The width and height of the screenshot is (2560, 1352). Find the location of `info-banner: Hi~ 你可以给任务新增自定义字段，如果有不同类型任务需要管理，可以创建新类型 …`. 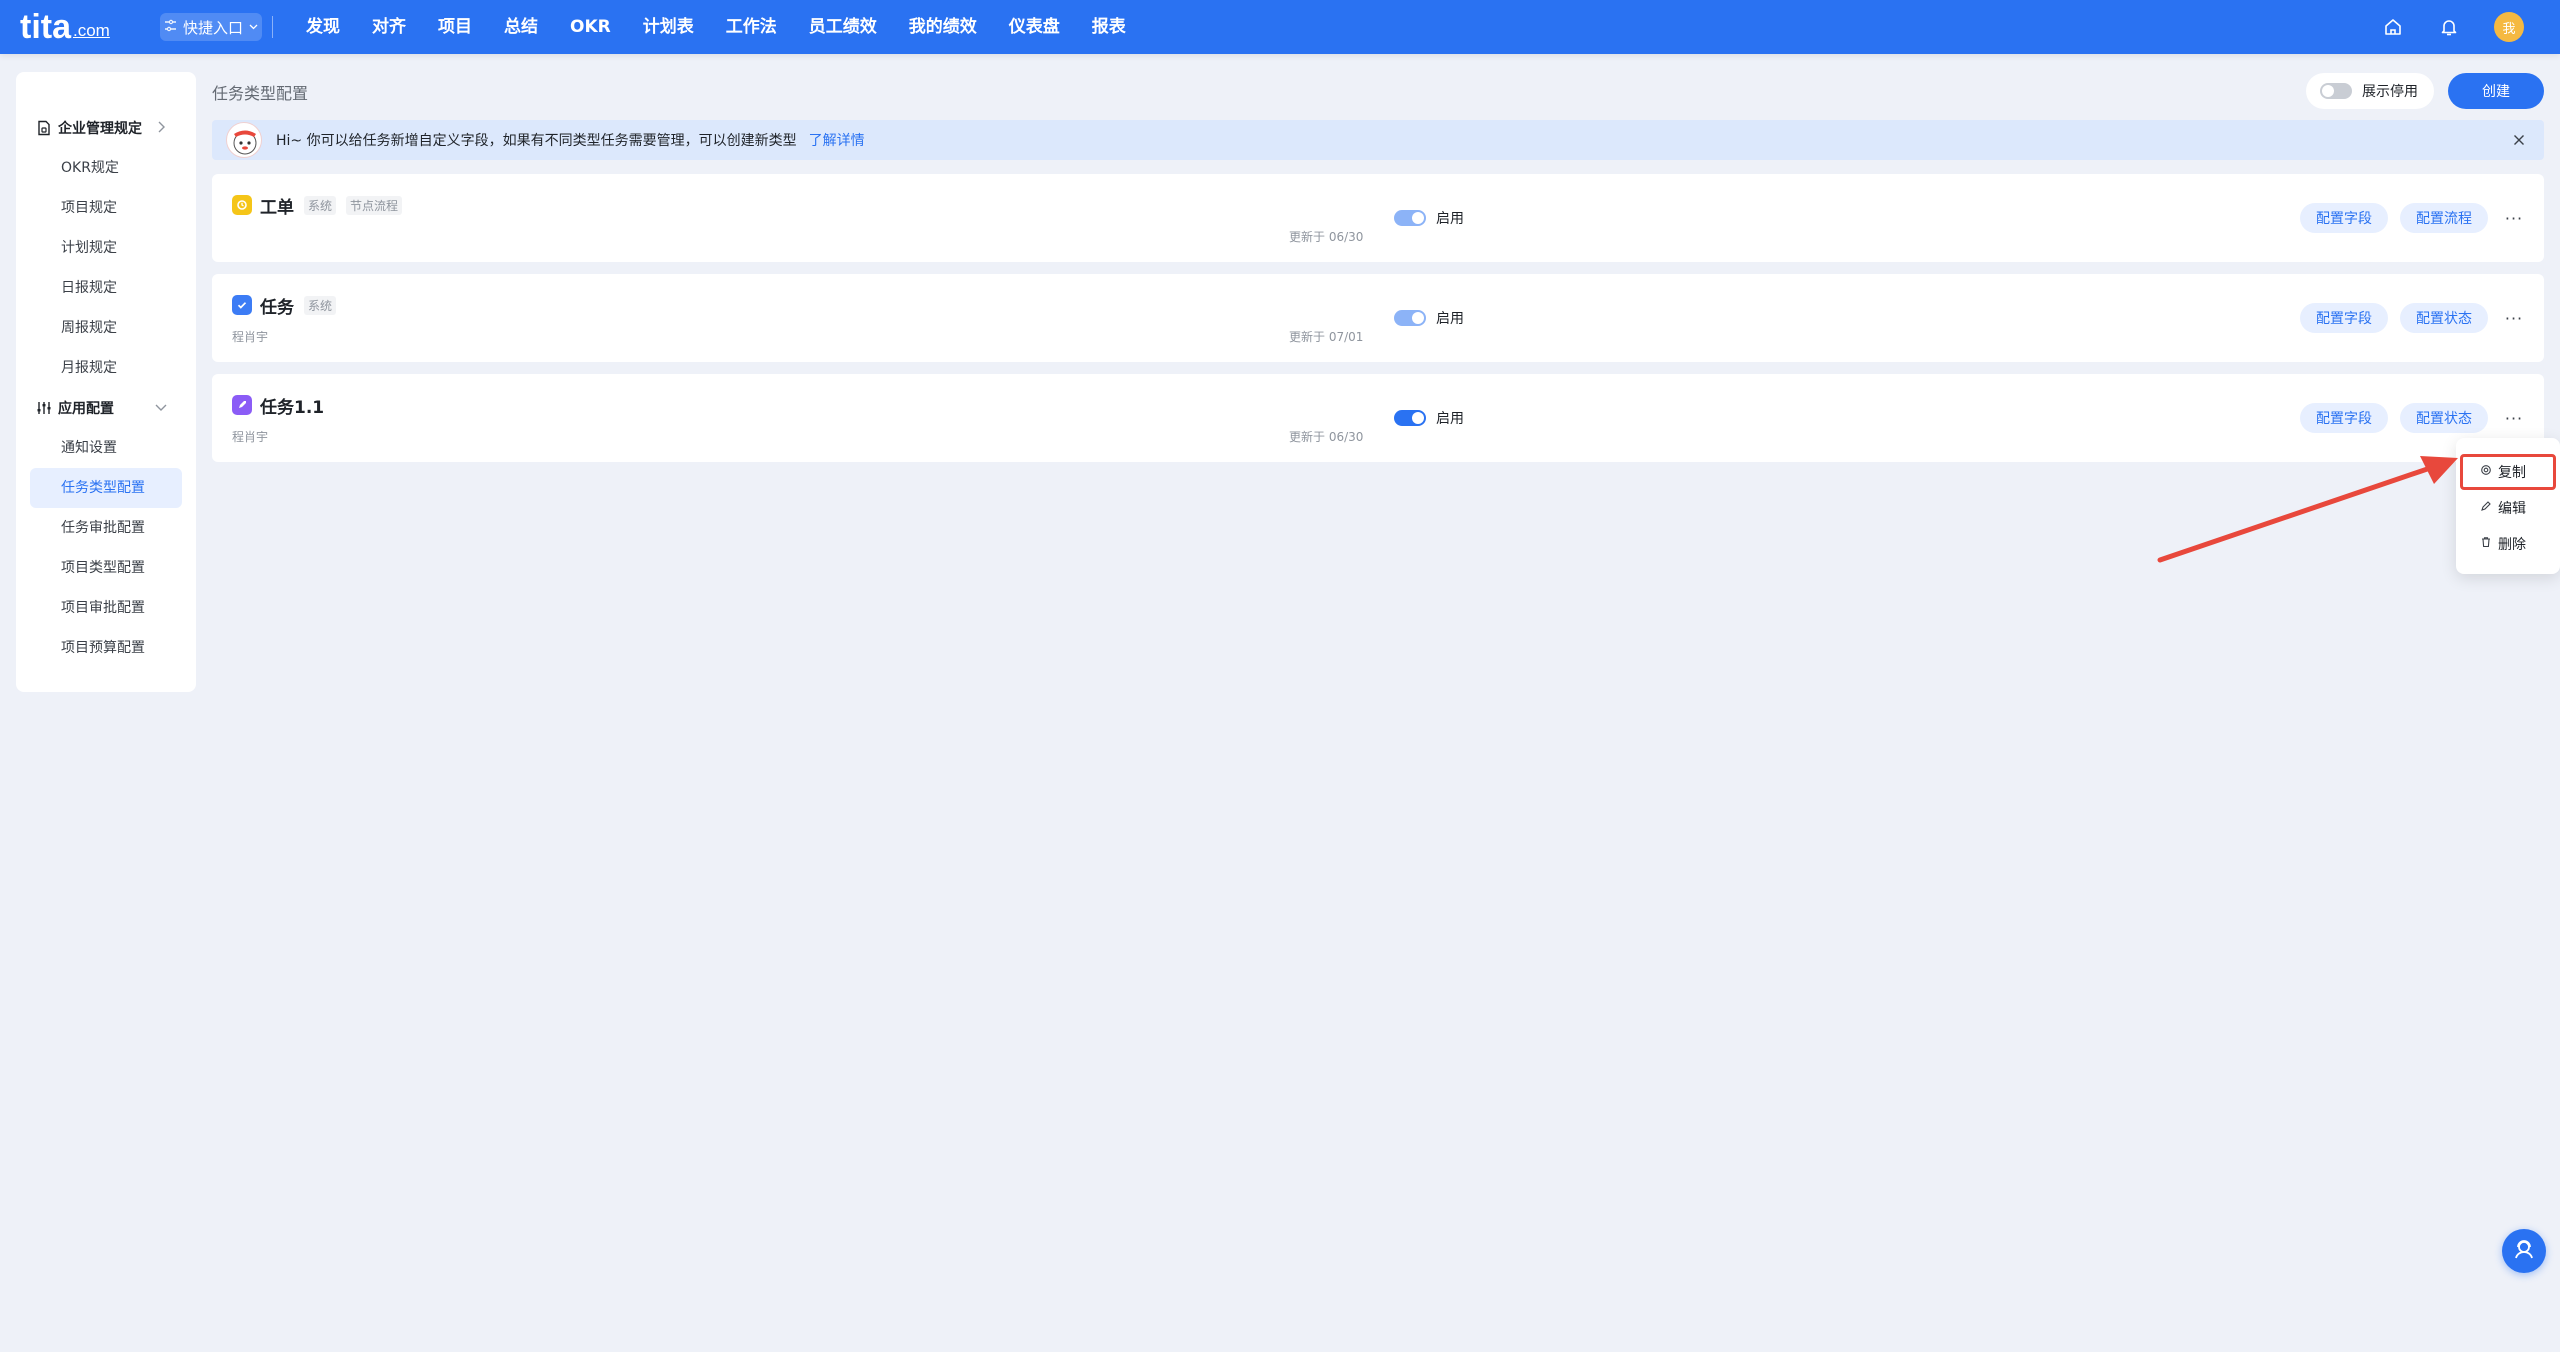

info-banner: Hi~ 你可以给任务新增自定义字段，如果有不同类型任务需要管理，可以创建新类型 … is located at coordinates (1378, 140).